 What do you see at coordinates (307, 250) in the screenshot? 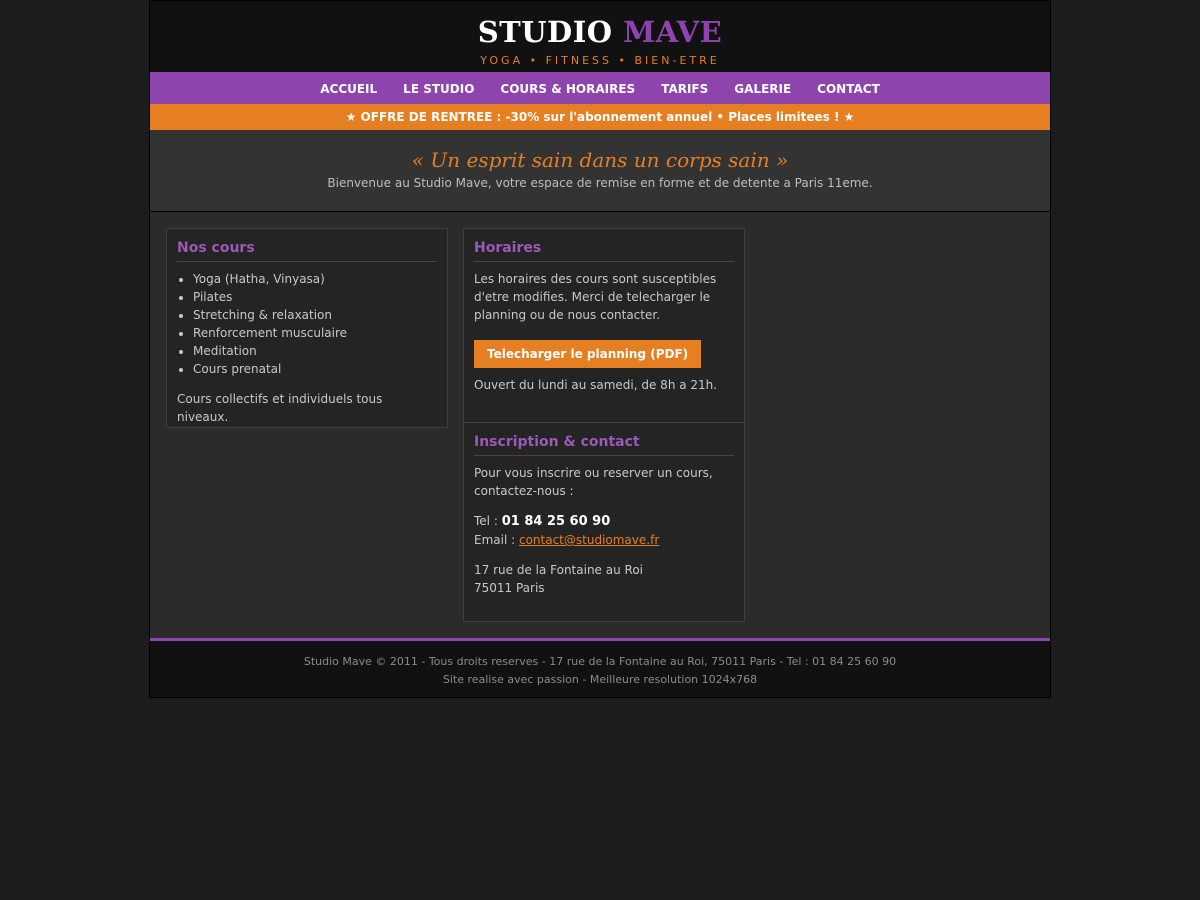
I see `courses-title: Nos cours` at bounding box center [307, 250].